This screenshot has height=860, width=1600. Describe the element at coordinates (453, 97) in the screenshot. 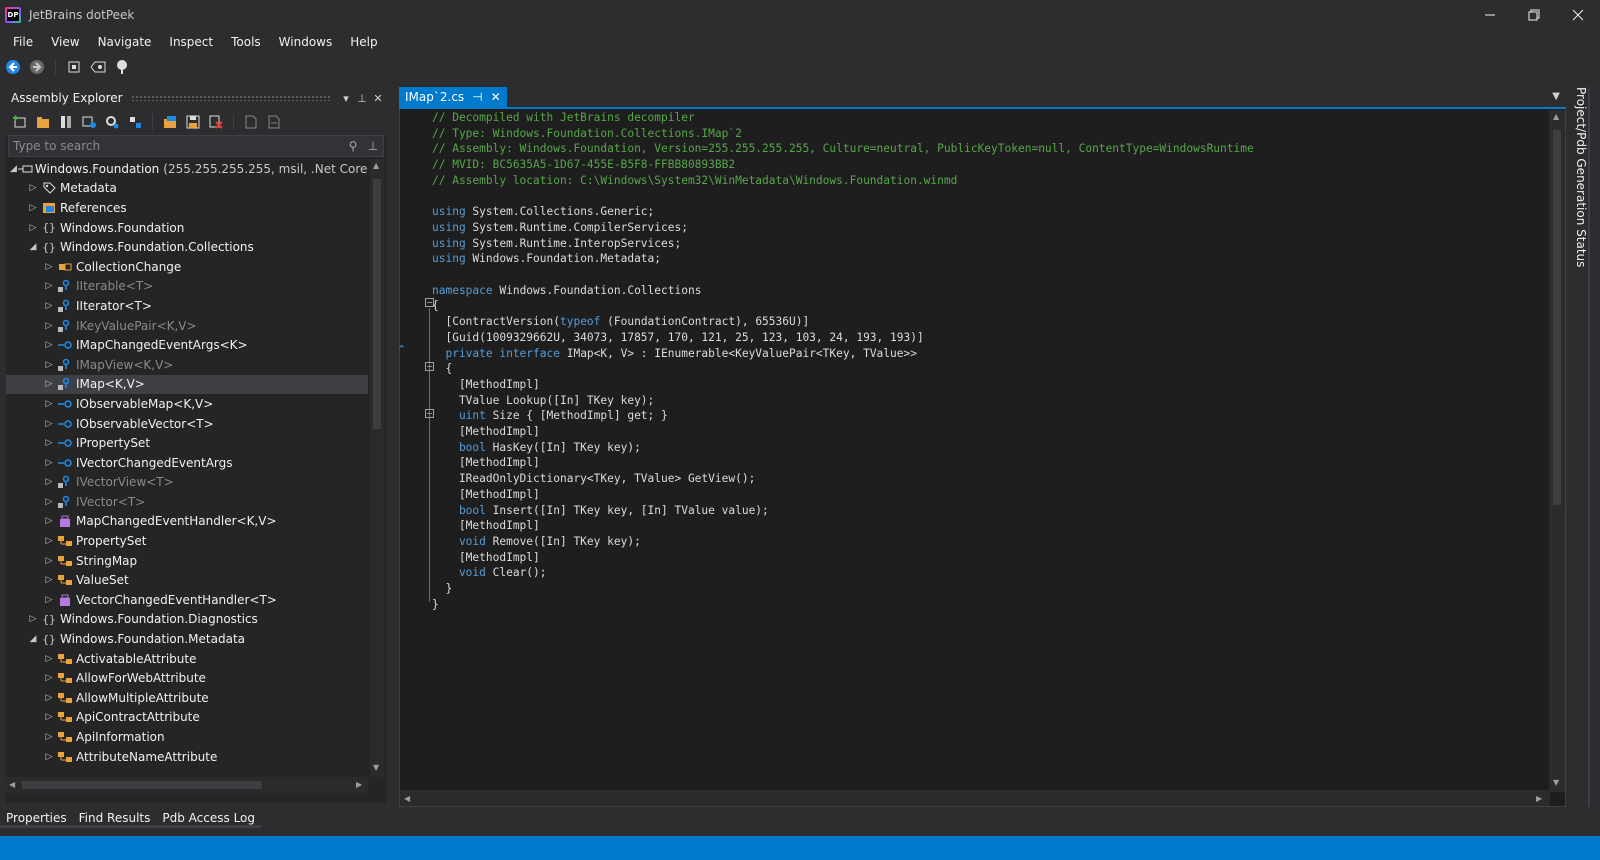

I see `tab-imap-cs: IMap`2.cs ⊣ ✕` at that location.